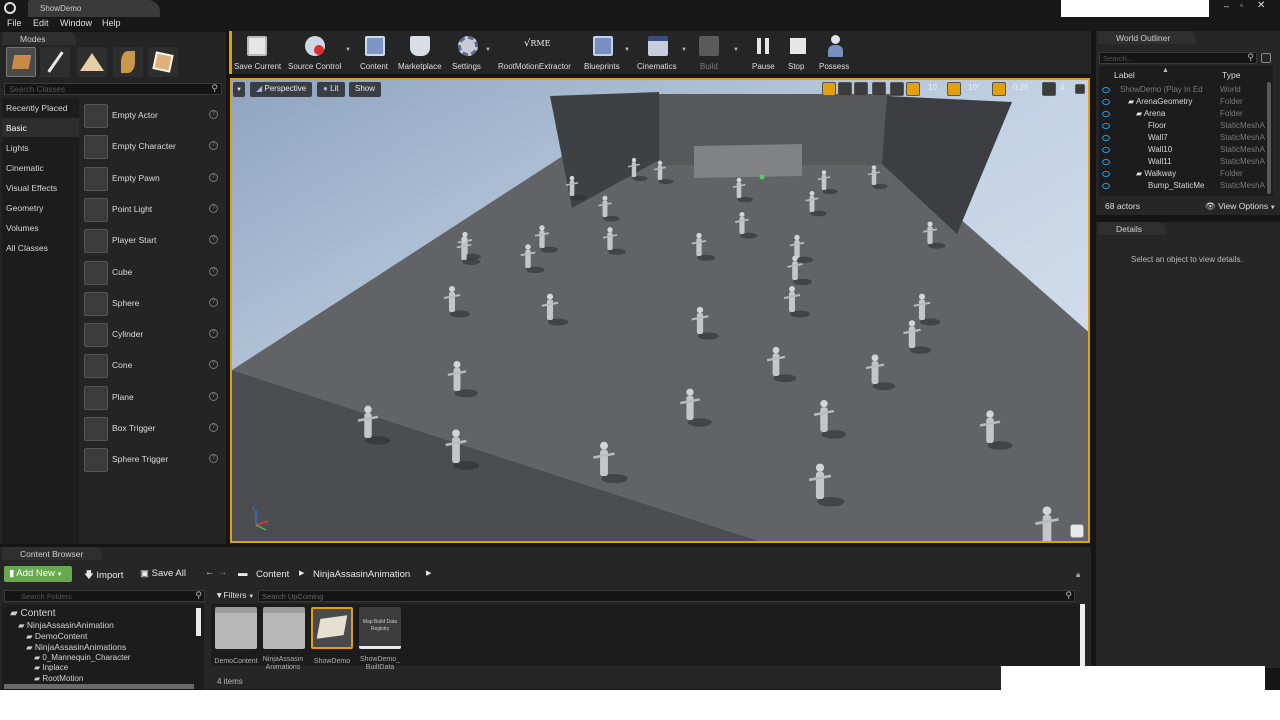  Describe the element at coordinates (99, 686) in the screenshot. I see `folder-tree-hscrollbar` at that location.